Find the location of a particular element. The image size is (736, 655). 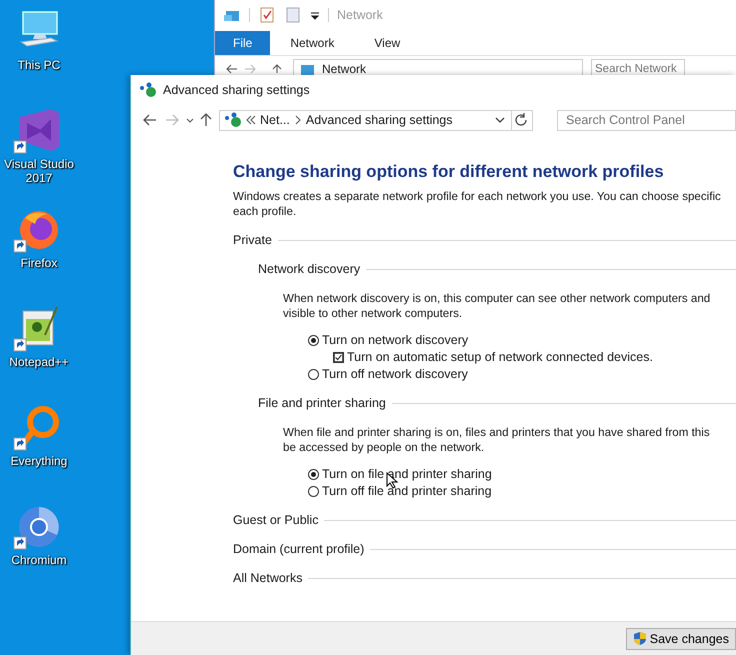

ribbon-tab: File is located at coordinates (242, 43).